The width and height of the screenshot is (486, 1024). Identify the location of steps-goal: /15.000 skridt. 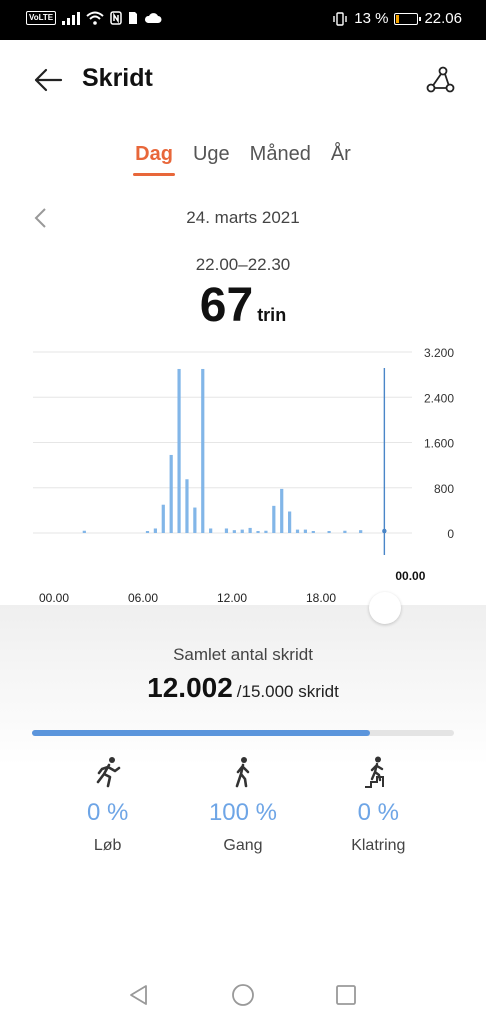
(287, 691).